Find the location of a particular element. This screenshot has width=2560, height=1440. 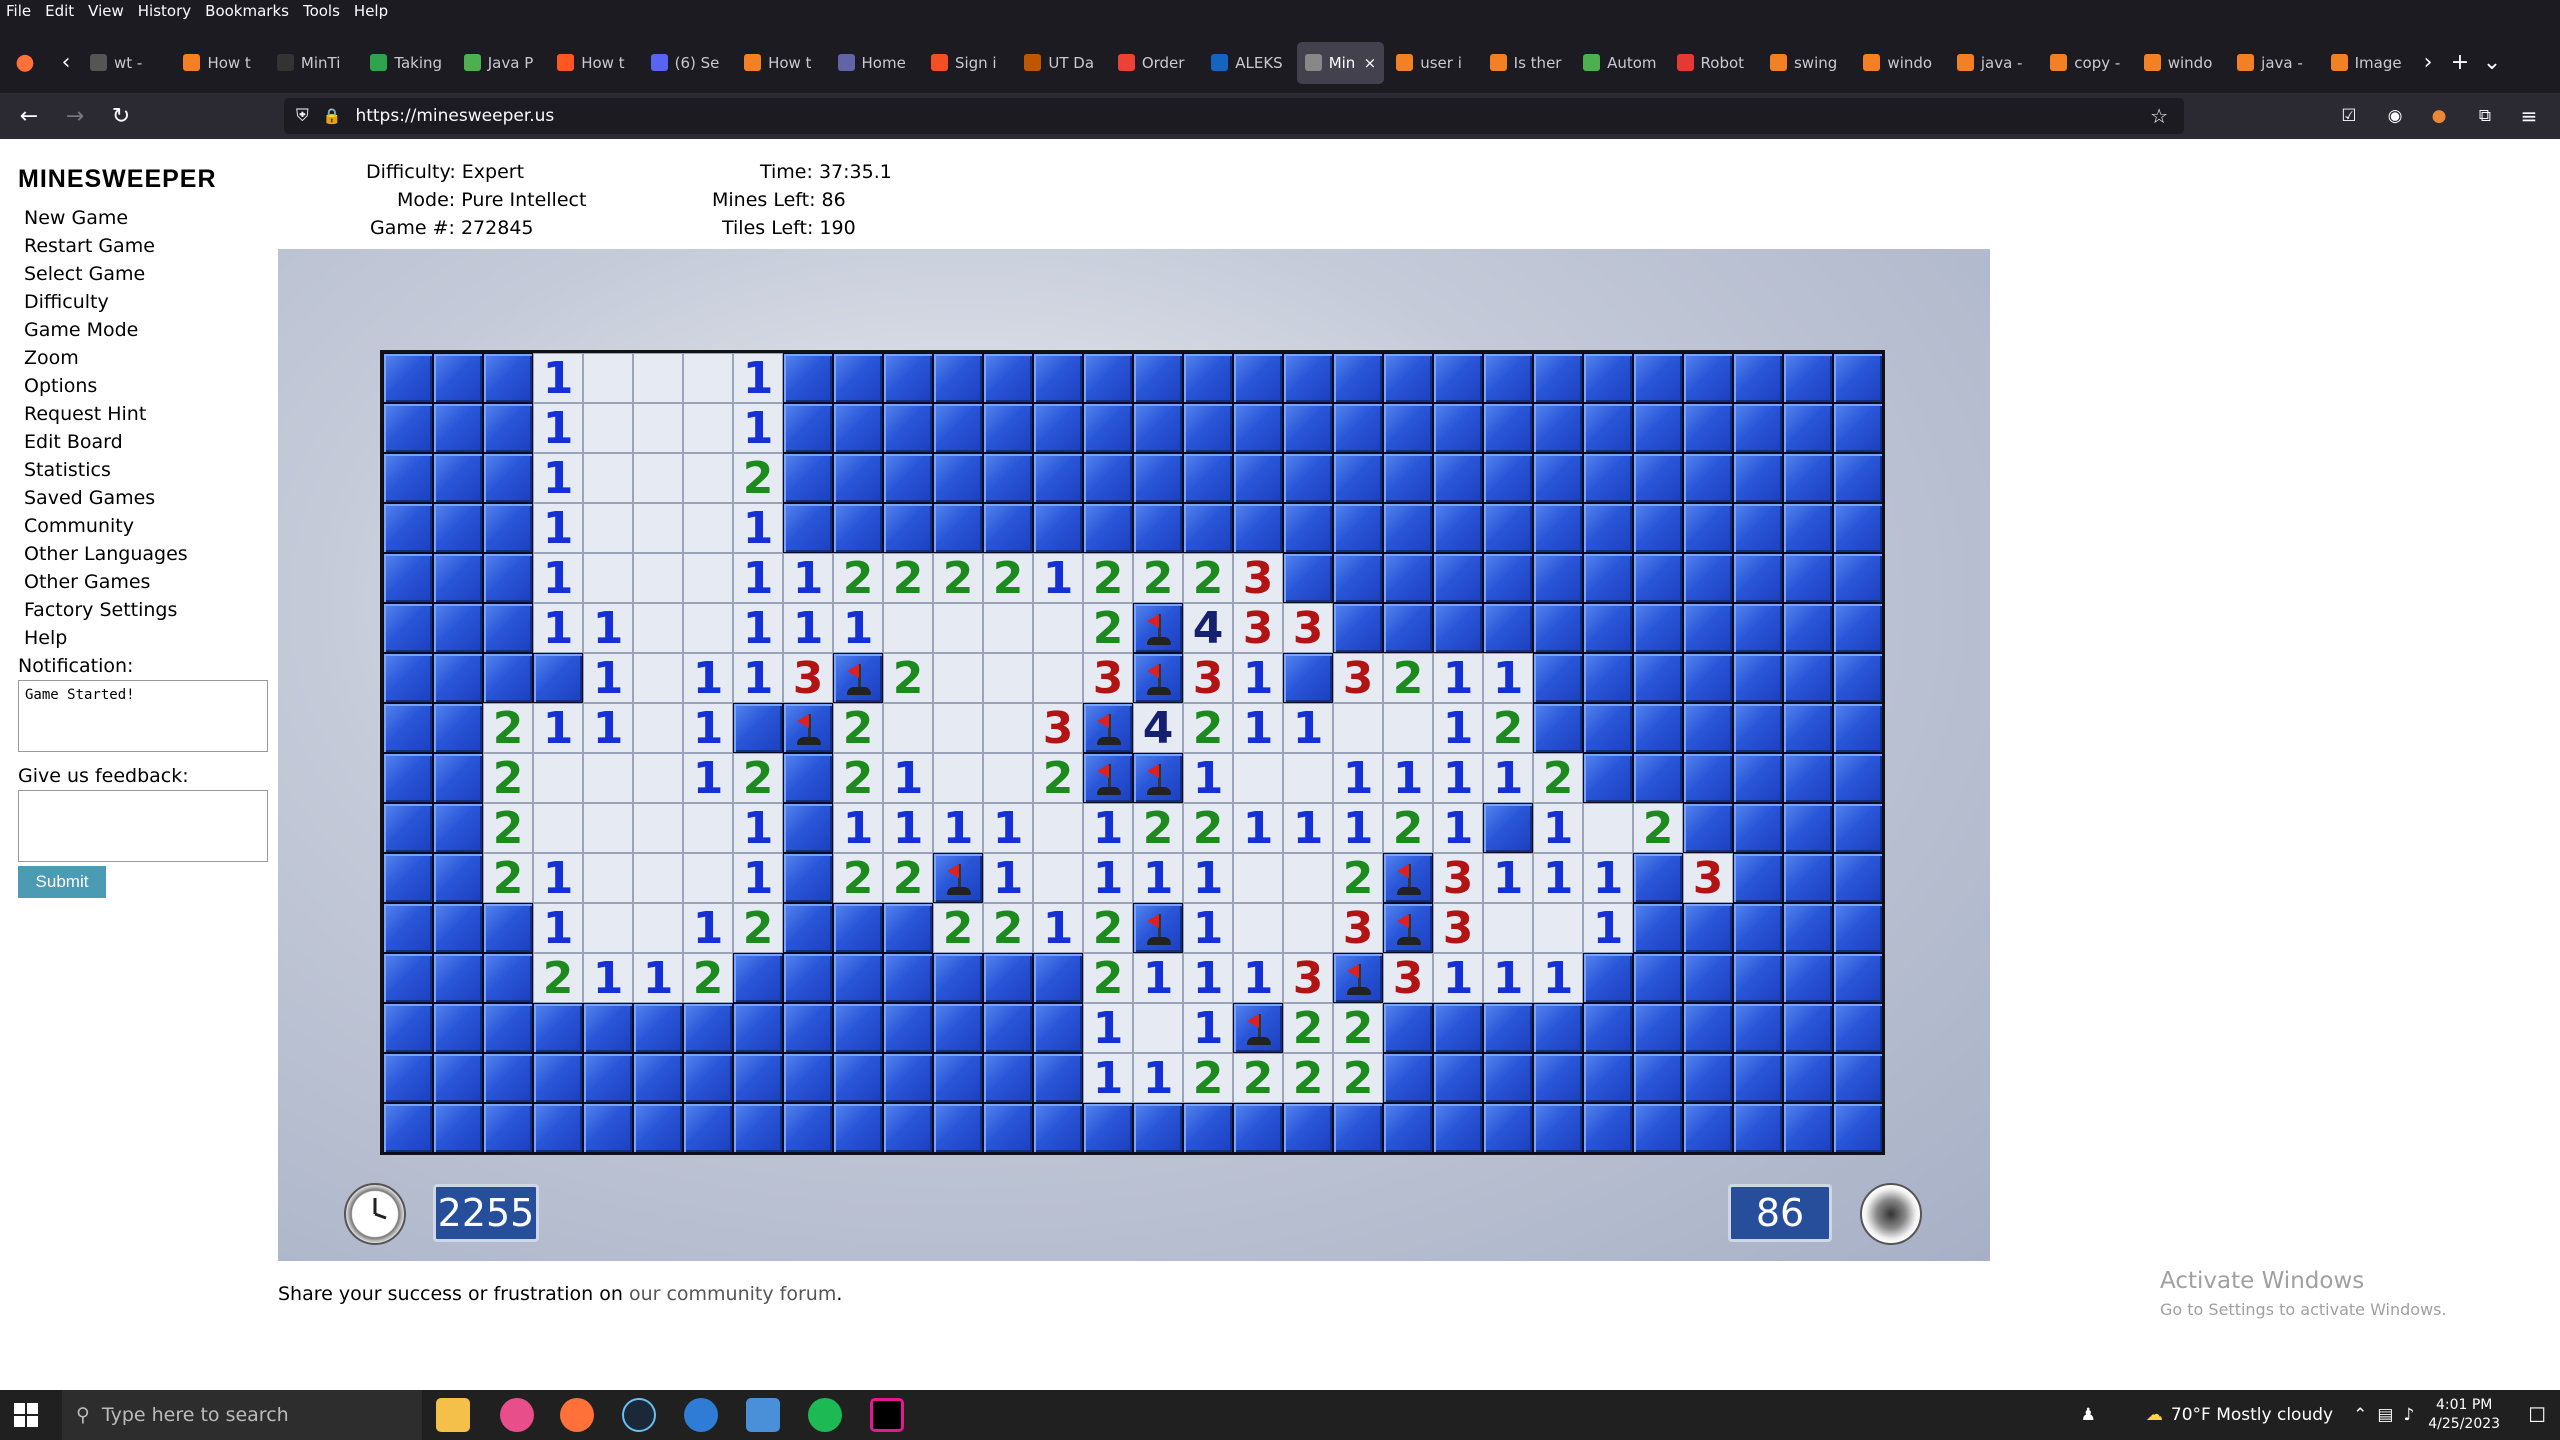

sidebar-link-help: Help is located at coordinates (153, 638).